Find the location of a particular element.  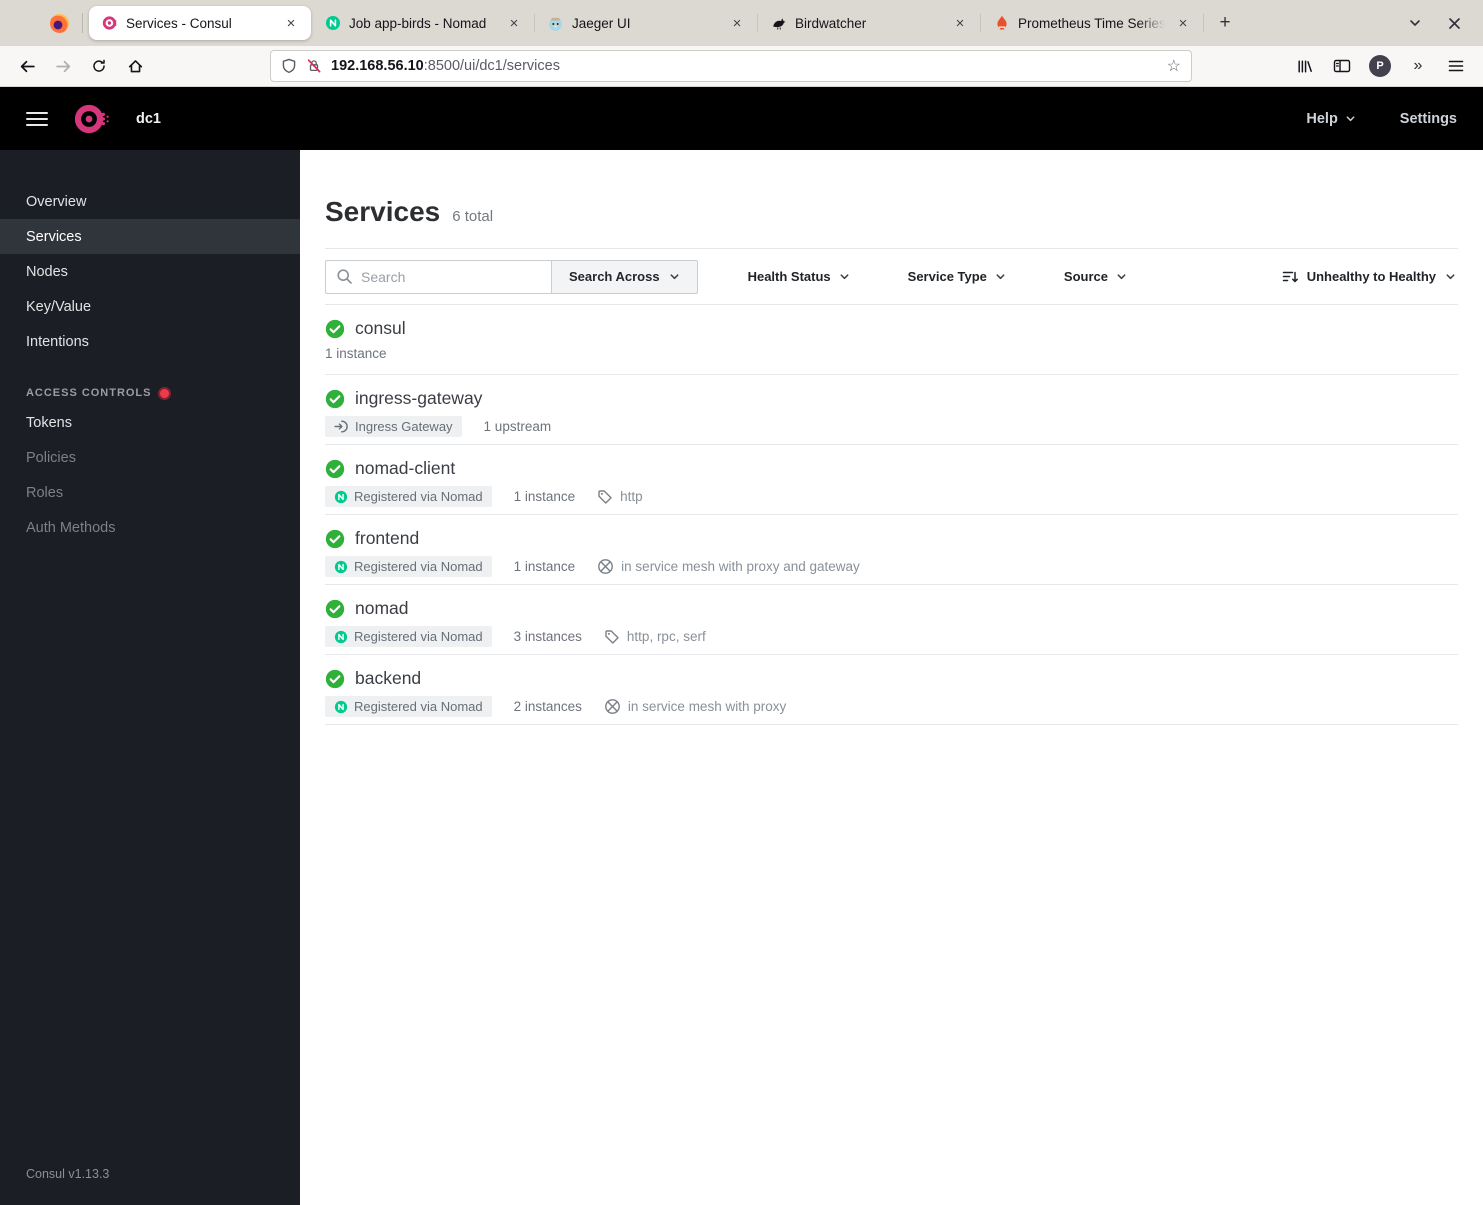

library-icon is located at coordinates (1304, 66).